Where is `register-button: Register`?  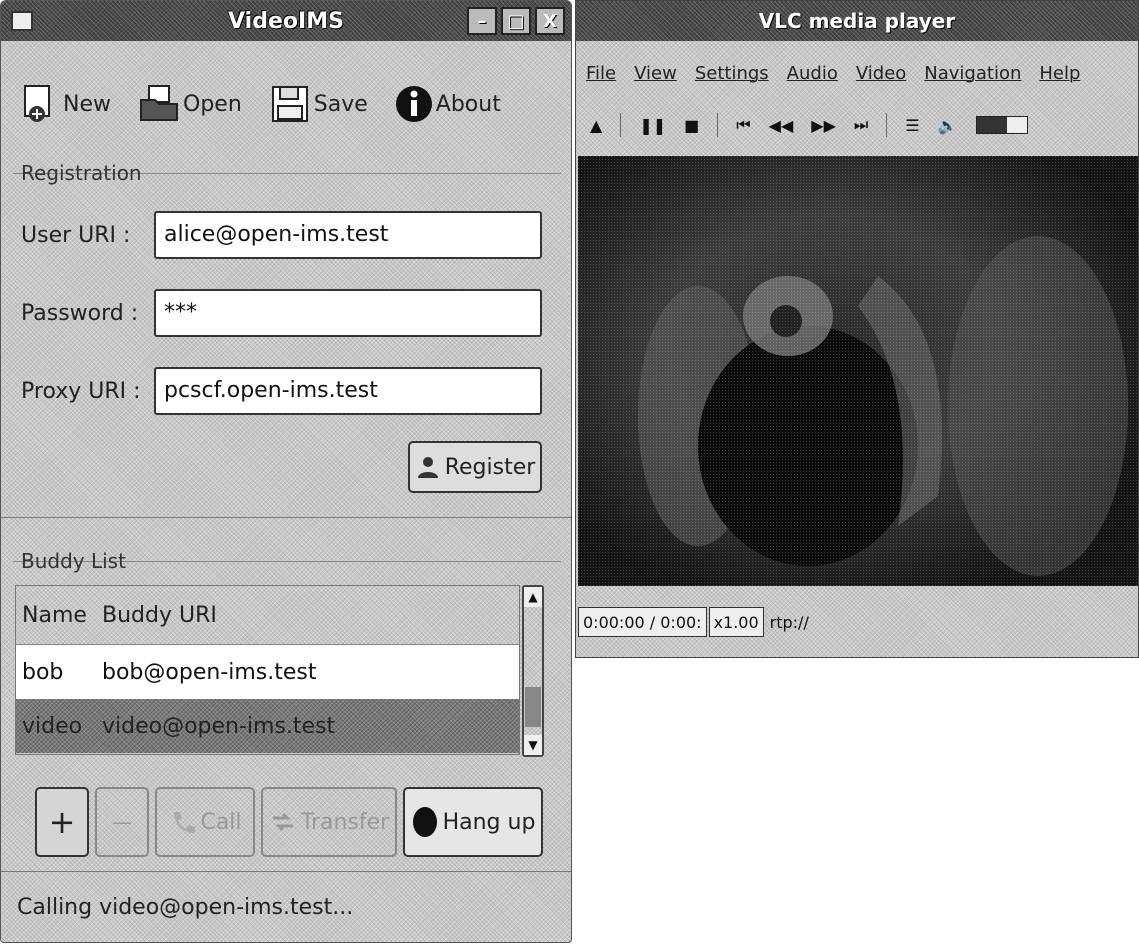
register-button: Register is located at coordinates (475, 467).